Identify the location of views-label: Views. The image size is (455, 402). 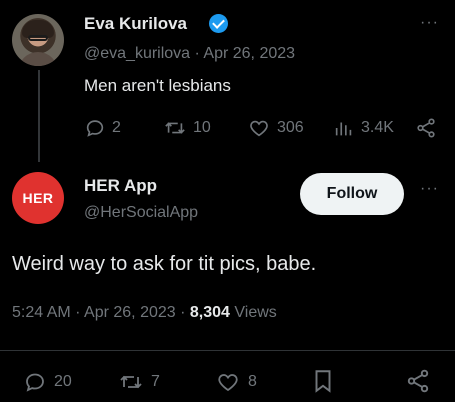
(253, 312).